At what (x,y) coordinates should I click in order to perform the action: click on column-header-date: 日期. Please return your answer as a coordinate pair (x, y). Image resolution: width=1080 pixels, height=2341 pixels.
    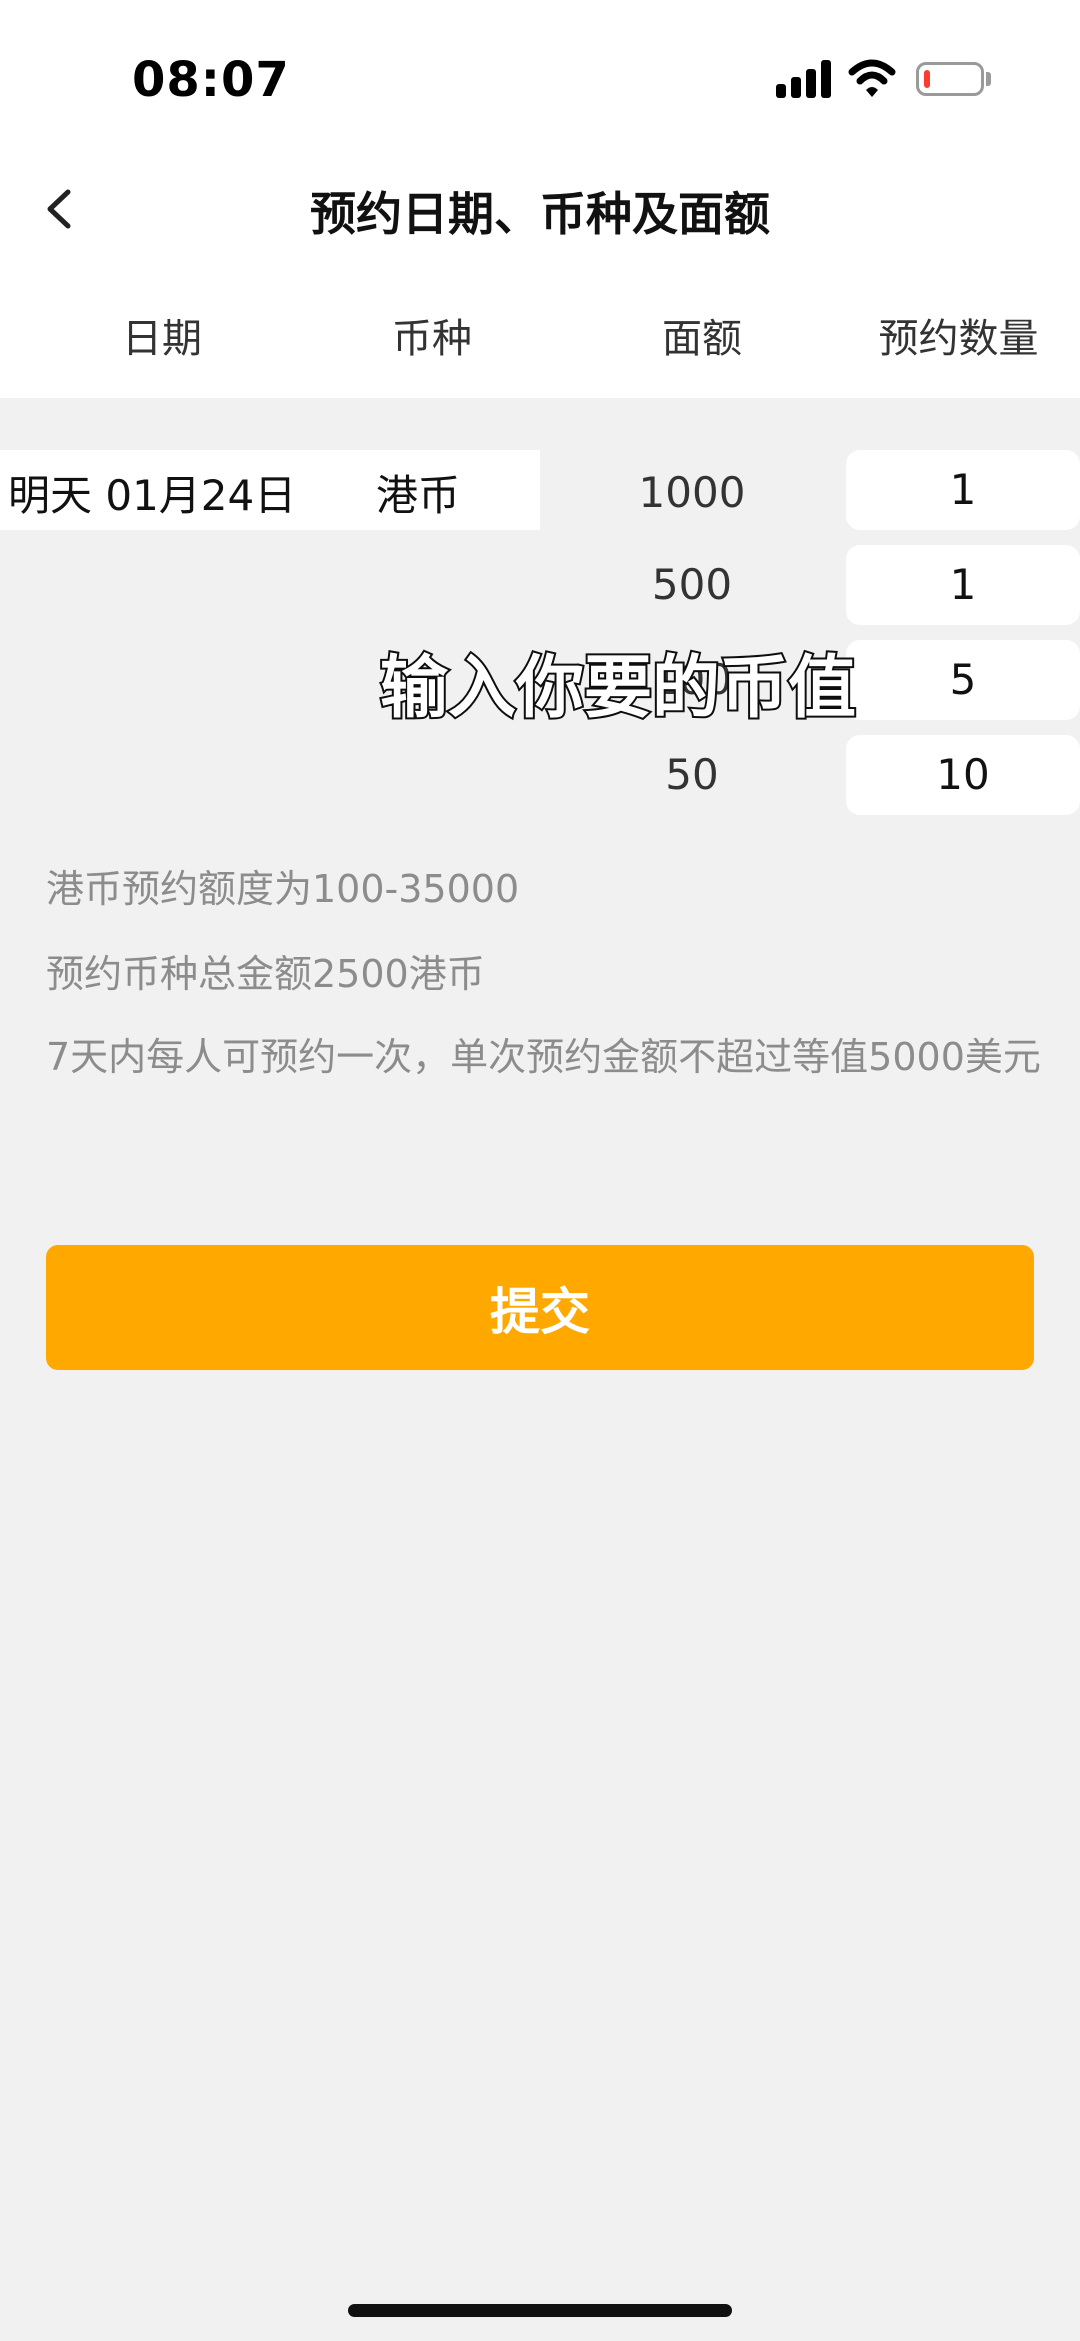
    Looking at the image, I should click on (162, 339).